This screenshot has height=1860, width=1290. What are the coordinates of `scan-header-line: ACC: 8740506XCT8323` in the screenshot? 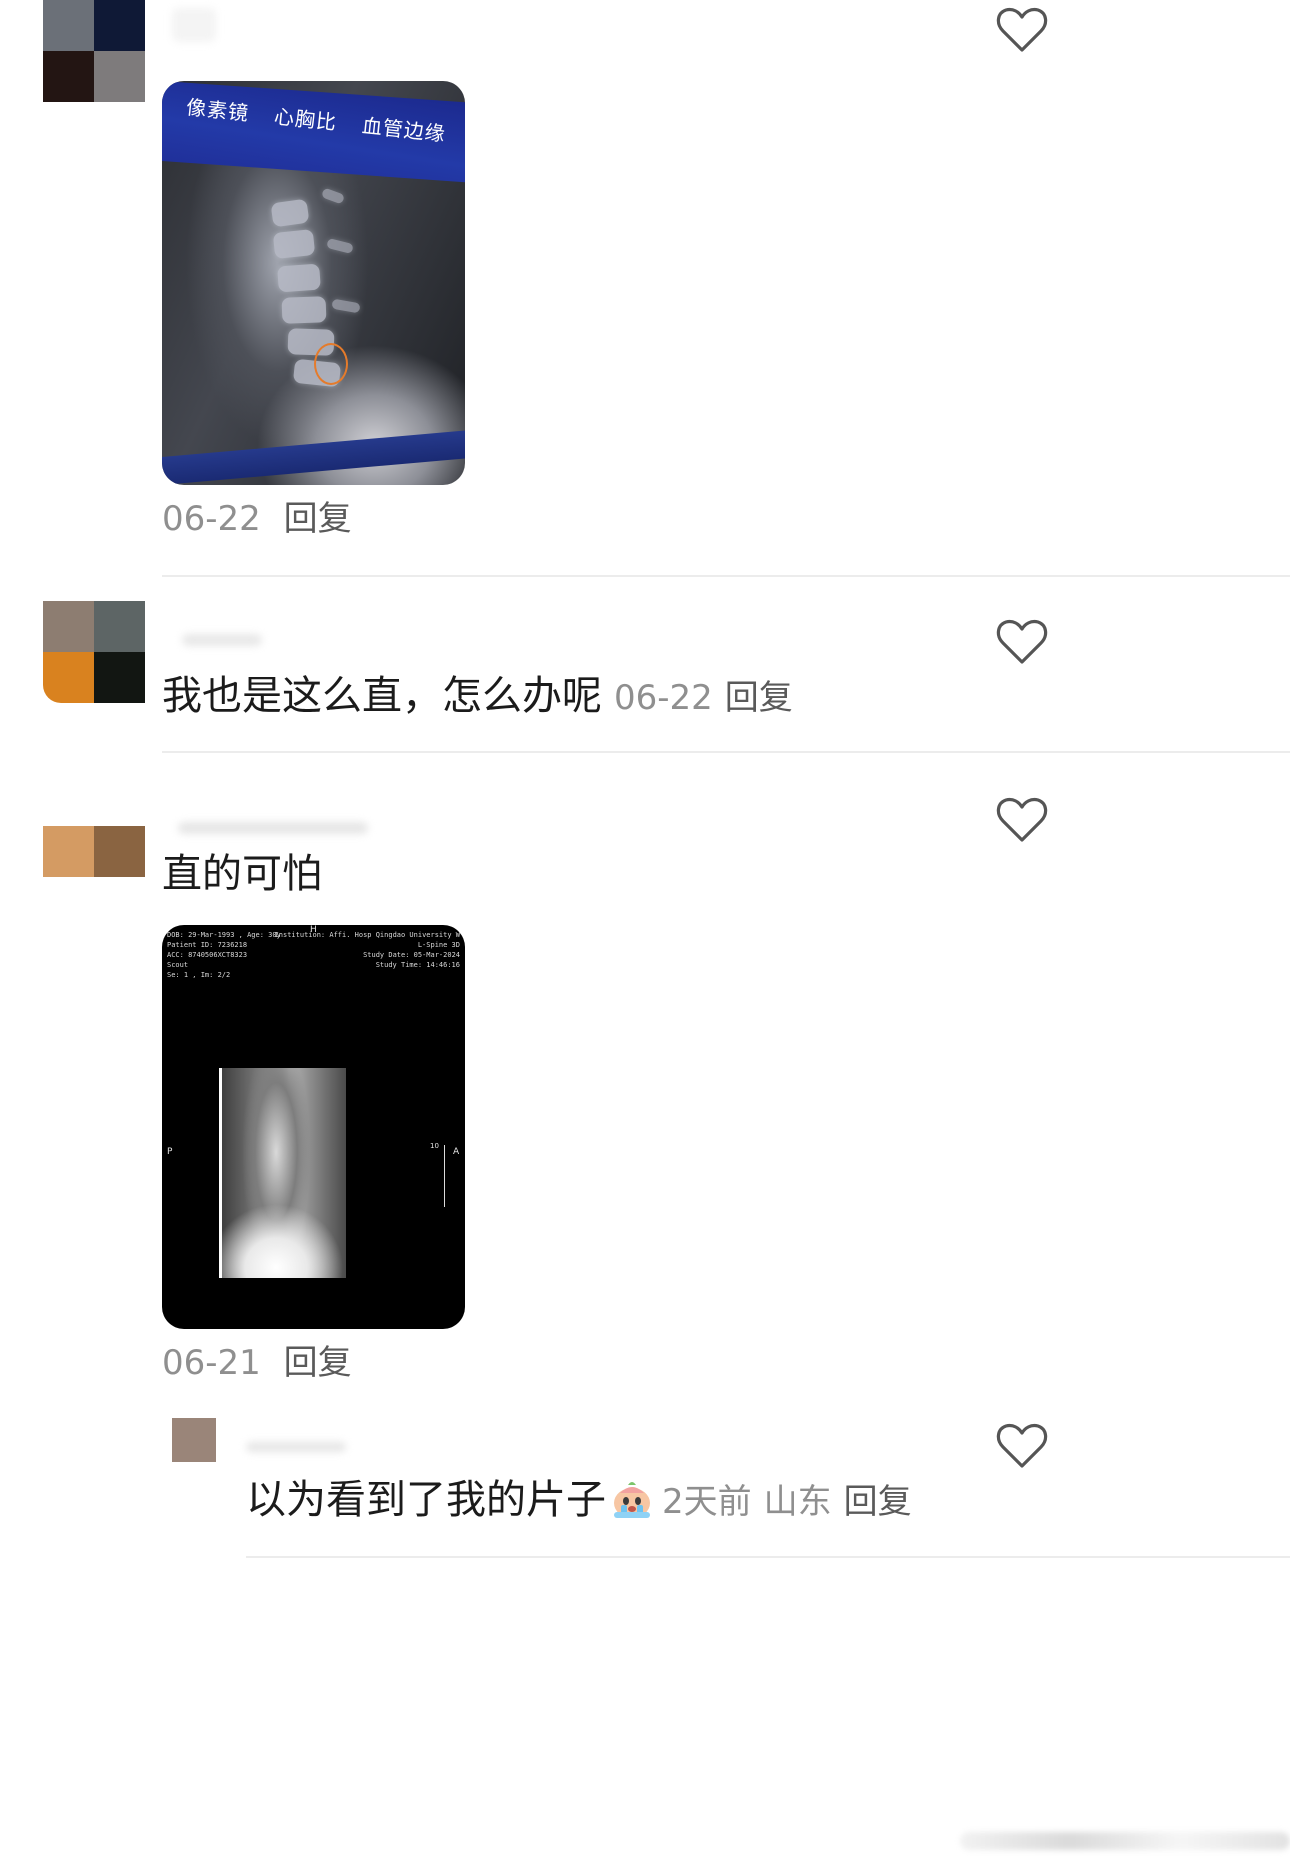 It's located at (207, 955).